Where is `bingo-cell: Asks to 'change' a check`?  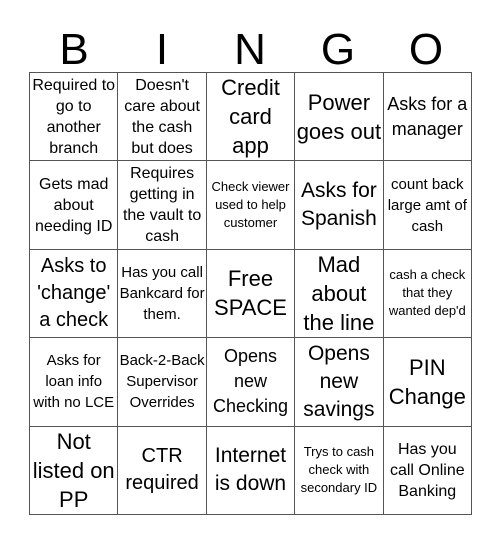
bingo-cell: Asks to 'change' a check is located at coordinates (74, 294).